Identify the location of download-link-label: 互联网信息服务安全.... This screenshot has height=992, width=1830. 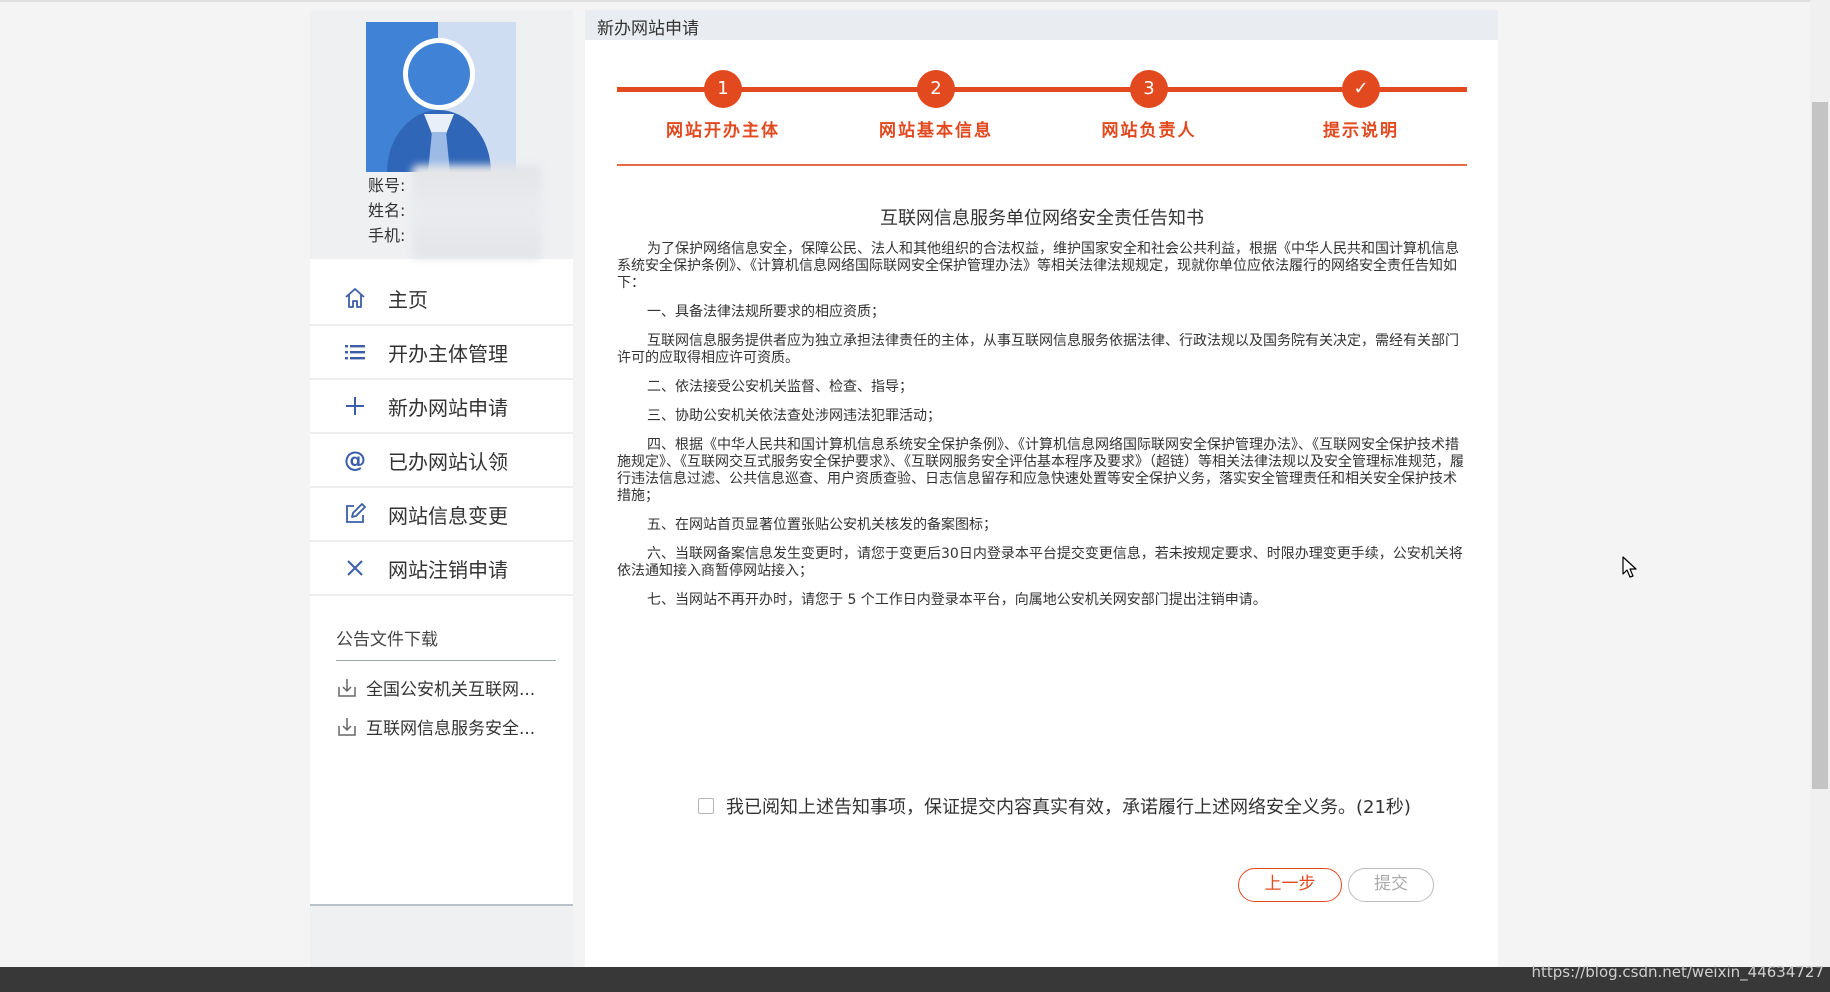
(451, 729).